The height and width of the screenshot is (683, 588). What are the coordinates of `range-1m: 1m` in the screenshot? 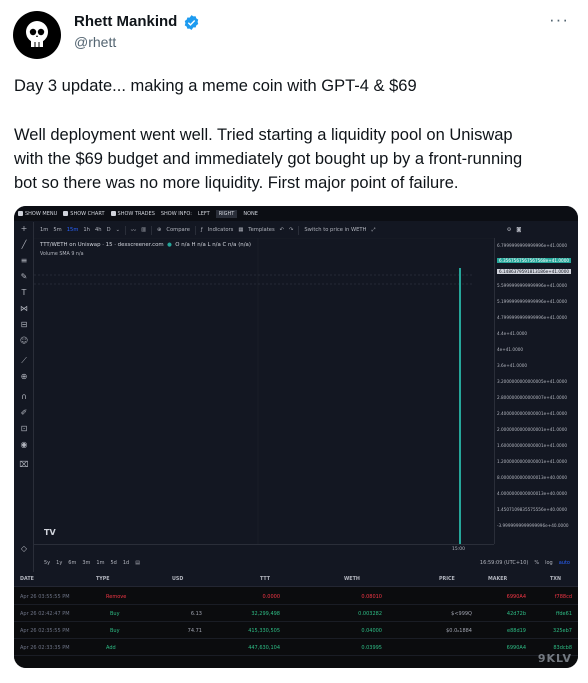 It's located at (100, 563).